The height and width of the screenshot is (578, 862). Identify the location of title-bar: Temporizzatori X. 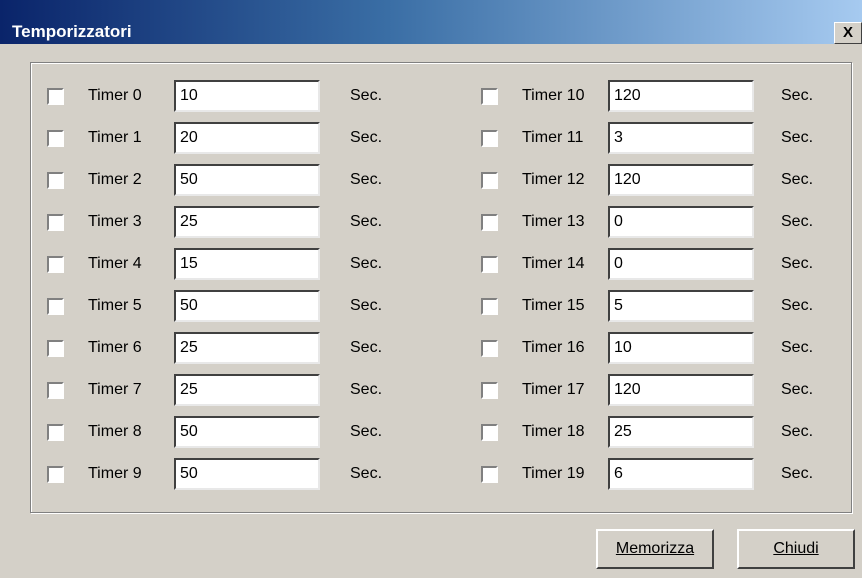
(431, 22).